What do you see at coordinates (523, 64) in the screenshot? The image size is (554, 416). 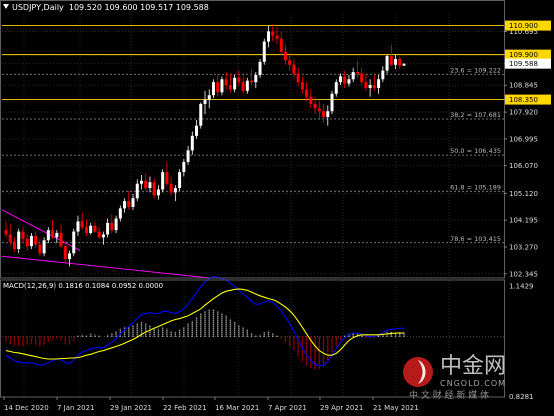 I see `current-price-label: 109.588` at bounding box center [523, 64].